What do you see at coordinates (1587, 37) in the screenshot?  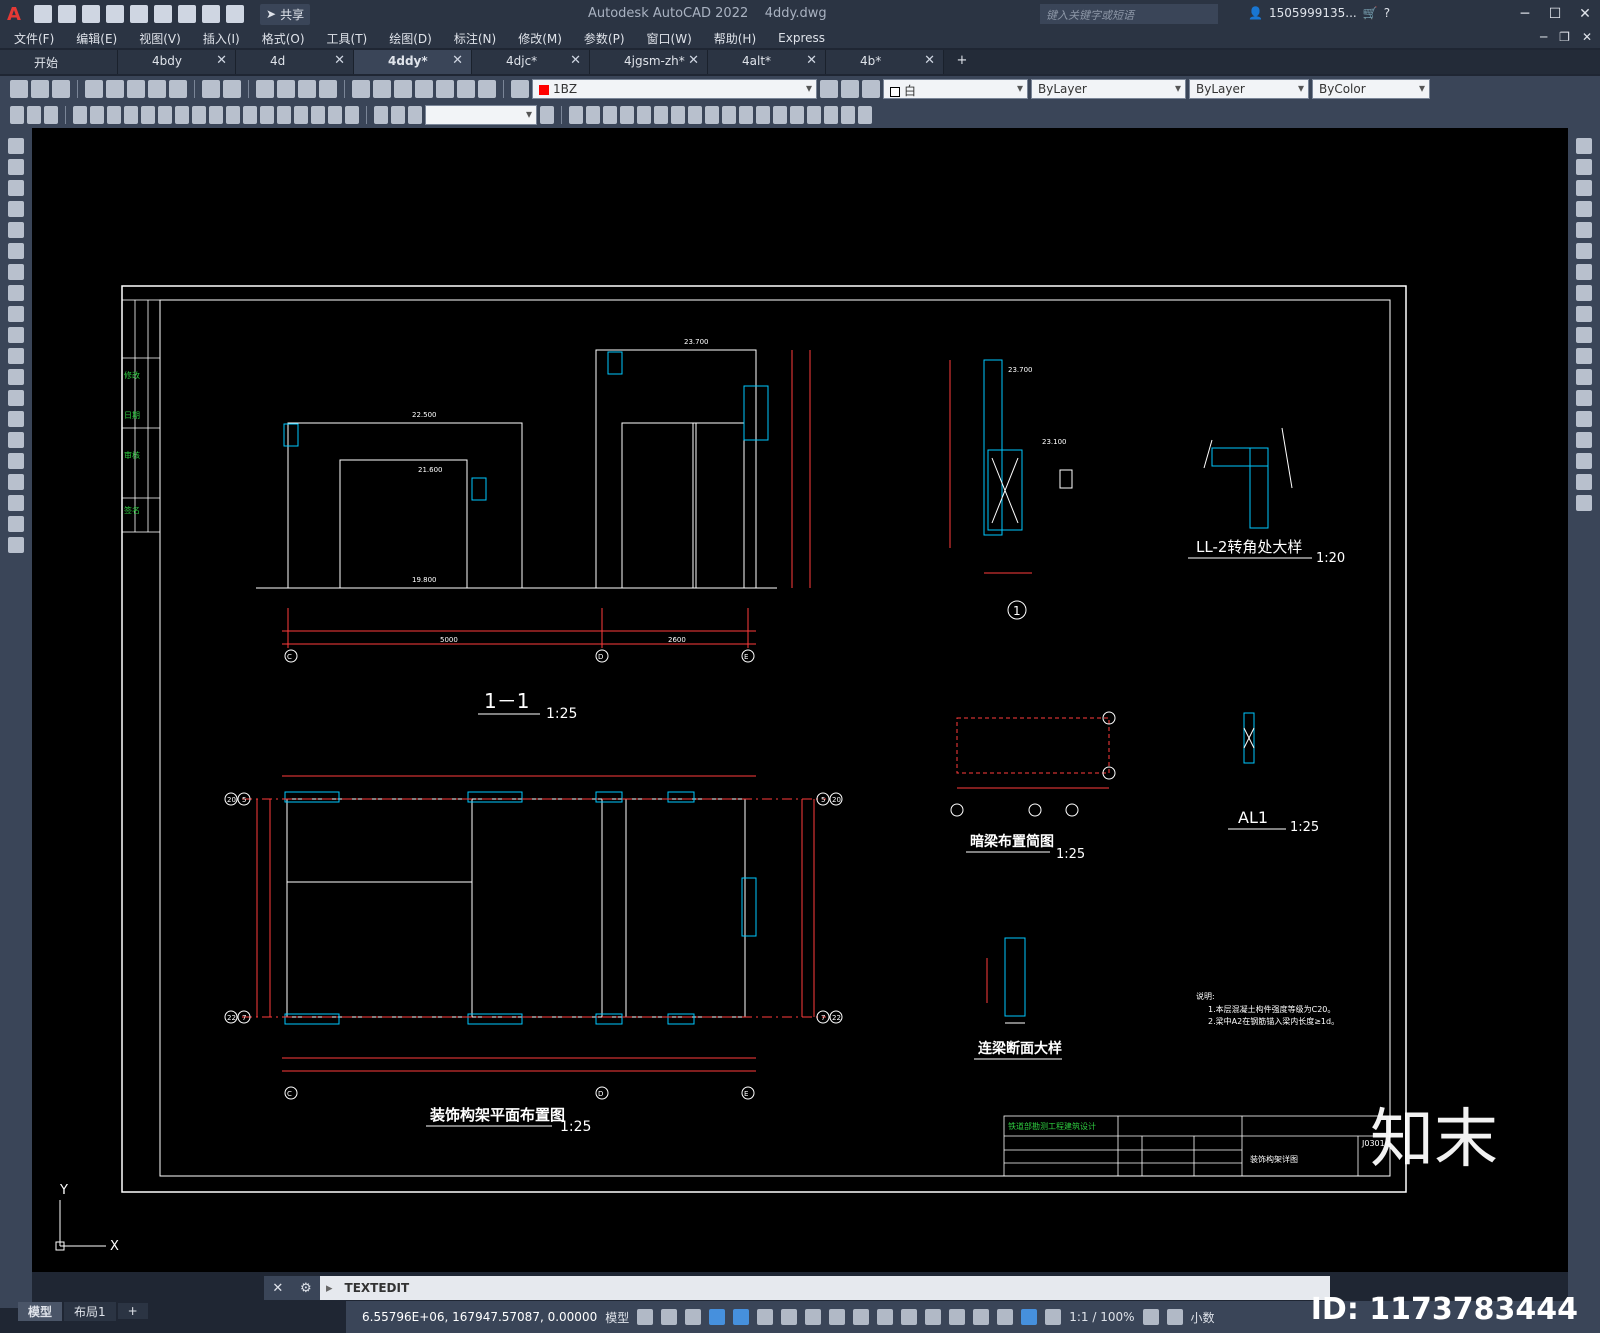 I see `doc-close-button: ✕` at bounding box center [1587, 37].